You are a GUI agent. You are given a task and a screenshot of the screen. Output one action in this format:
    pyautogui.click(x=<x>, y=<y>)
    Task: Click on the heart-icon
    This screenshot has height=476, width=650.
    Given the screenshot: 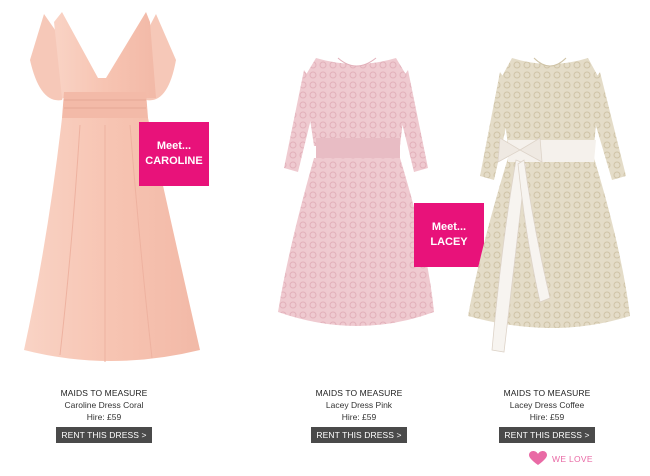 What is the action you would take?
    pyautogui.click(x=538, y=458)
    